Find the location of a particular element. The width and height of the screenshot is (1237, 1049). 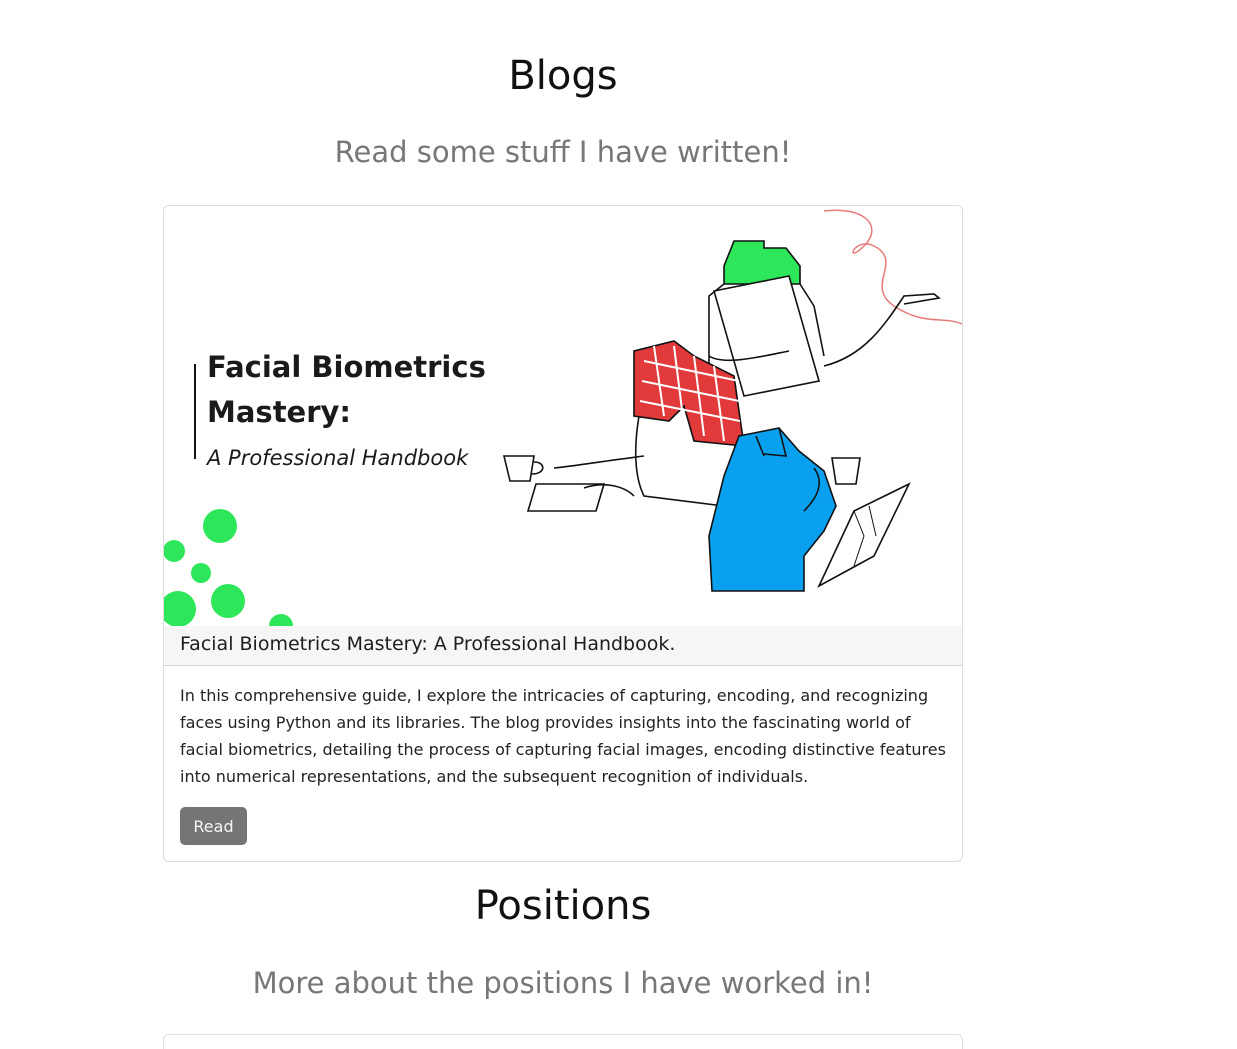

positions-heading: Positions is located at coordinates (563, 906).